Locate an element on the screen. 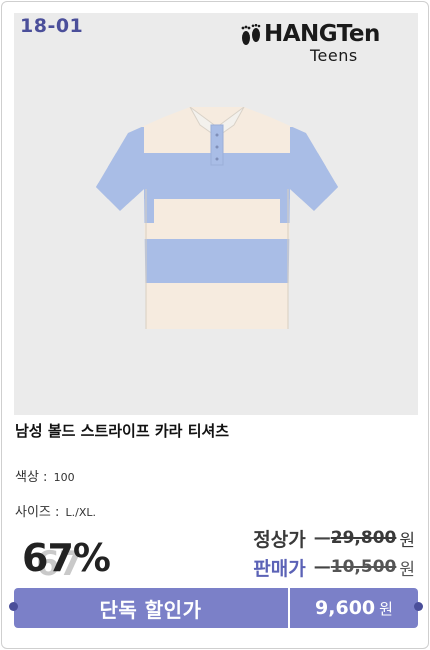 The image size is (430, 650). regular-price-currency: 원 is located at coordinates (407, 540).